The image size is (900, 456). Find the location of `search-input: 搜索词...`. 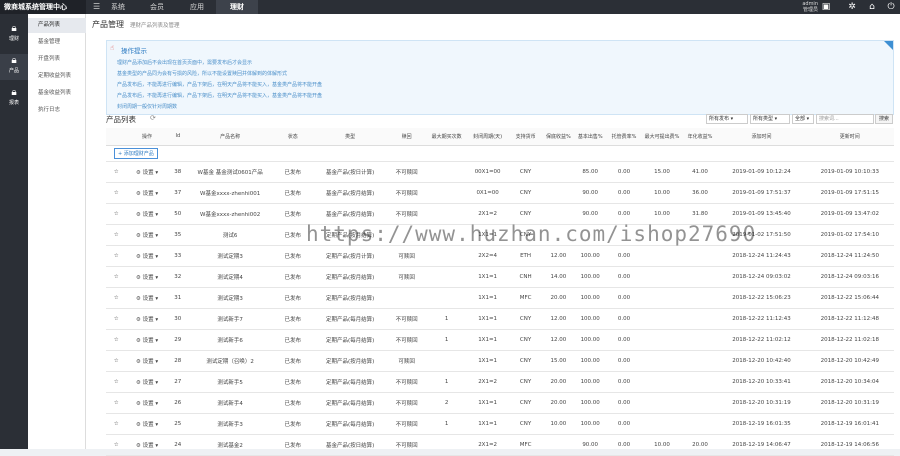

search-input: 搜索词... is located at coordinates (845, 119).